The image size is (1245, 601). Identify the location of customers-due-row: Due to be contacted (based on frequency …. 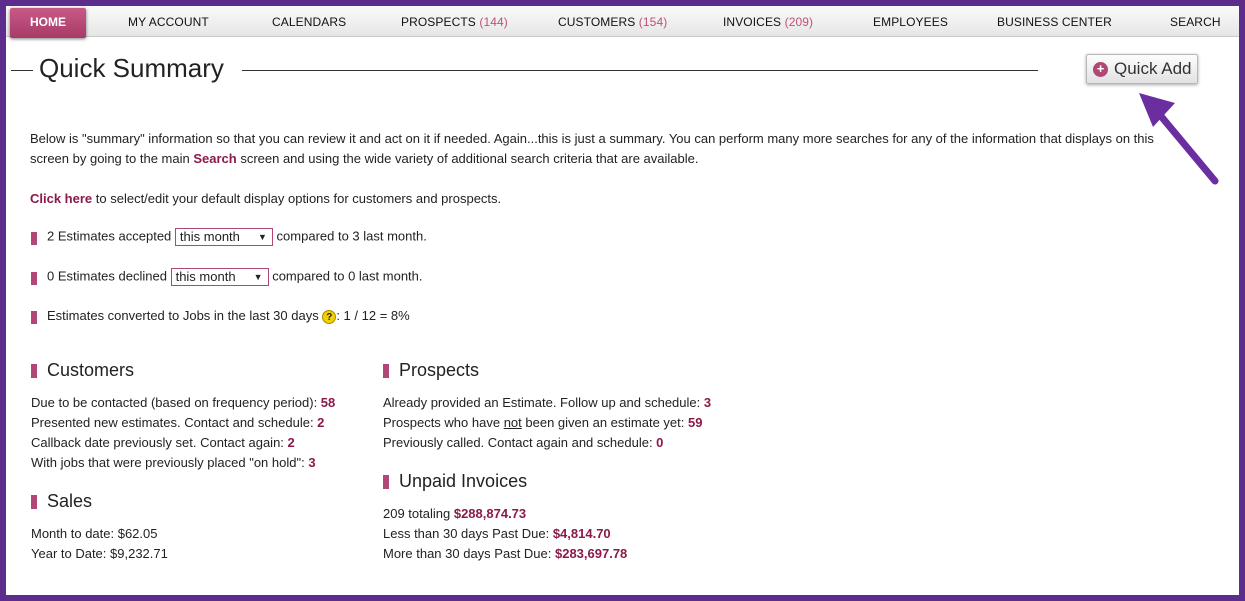
(183, 402).